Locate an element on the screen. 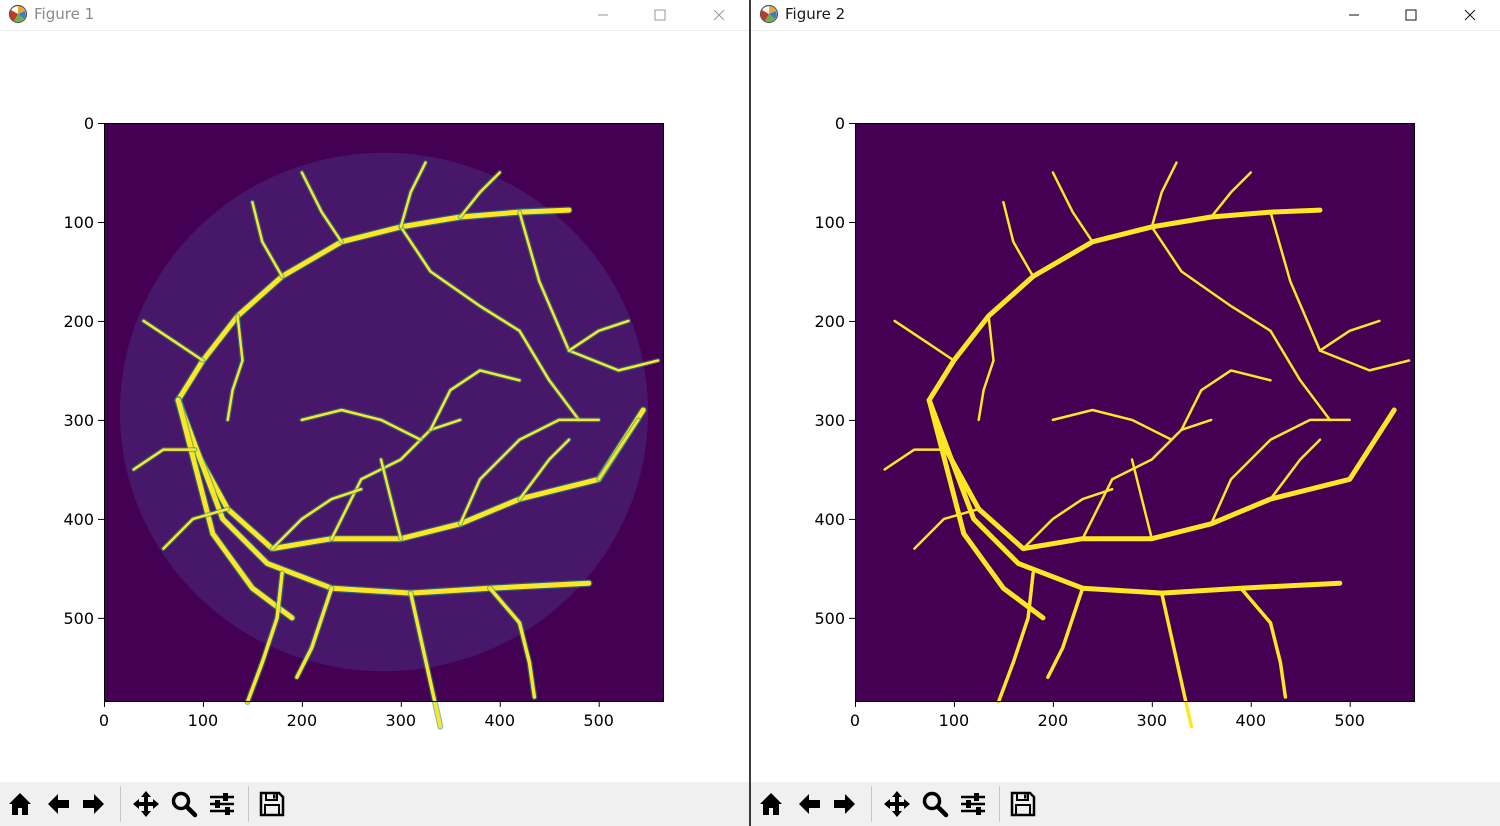  window-title: Figure 2 is located at coordinates (815, 14).